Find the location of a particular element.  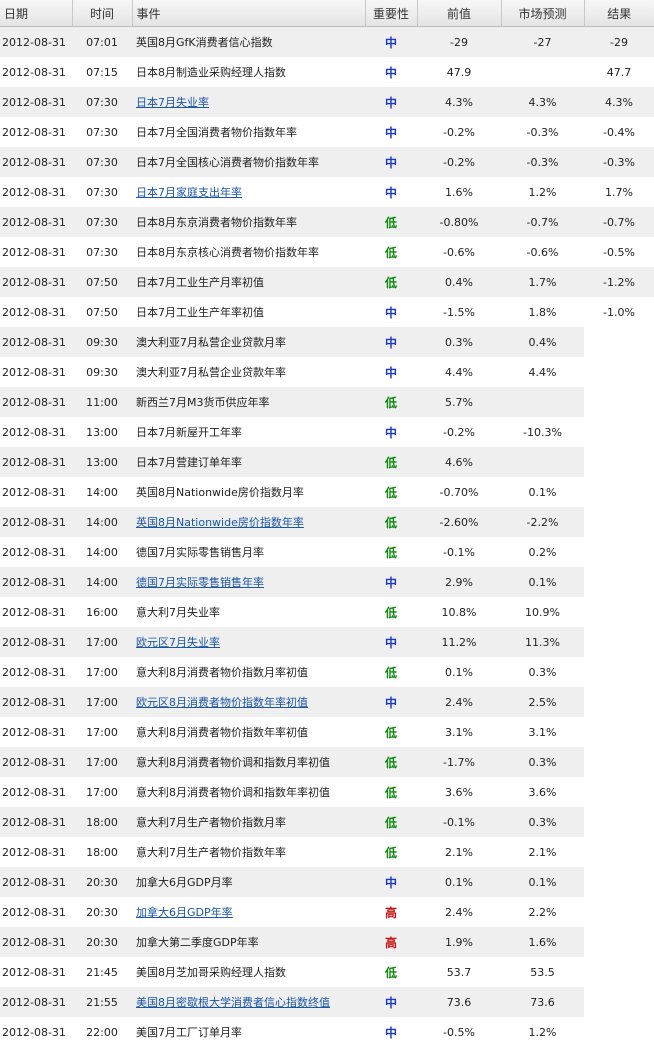

table-row: 2012-08-31 09:30 澳大利亚7月私营企业贷款年率中 4.4% 4.4% is located at coordinates (327, 372).